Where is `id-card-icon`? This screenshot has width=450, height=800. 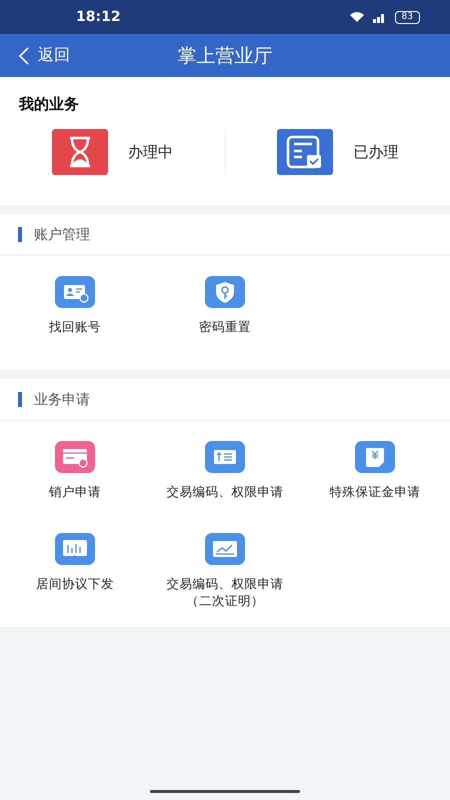
id-card-icon is located at coordinates (75, 292).